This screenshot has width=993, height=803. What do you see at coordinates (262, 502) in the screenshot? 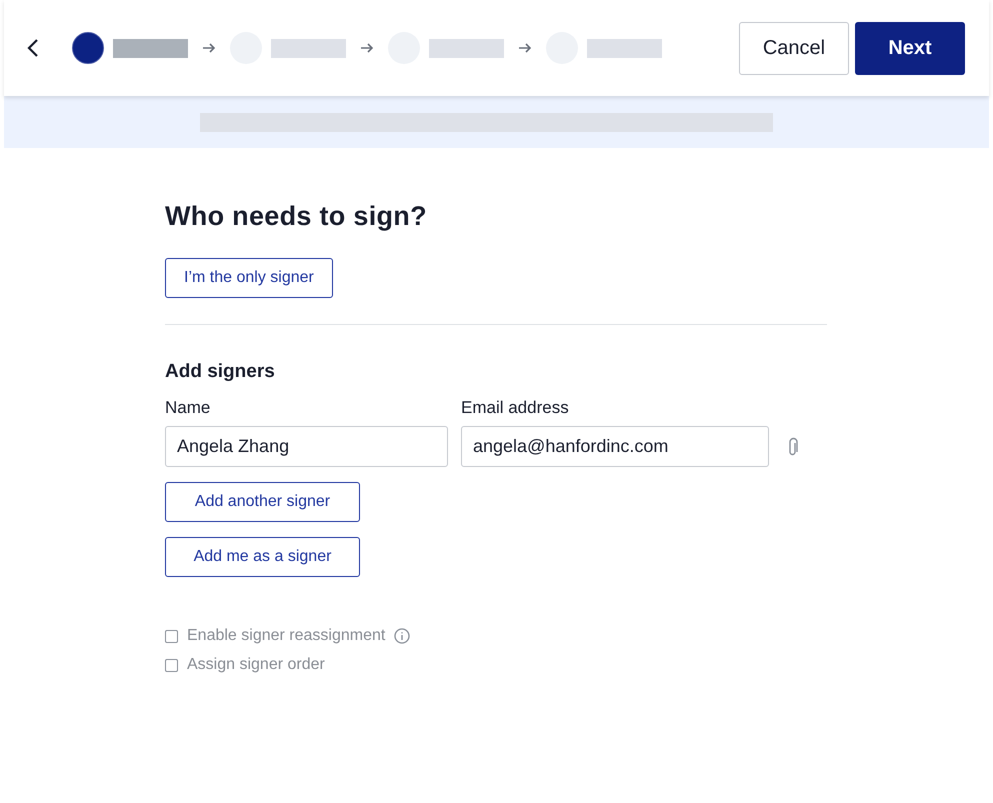
I see `add-signer-button: Add another signer` at bounding box center [262, 502].